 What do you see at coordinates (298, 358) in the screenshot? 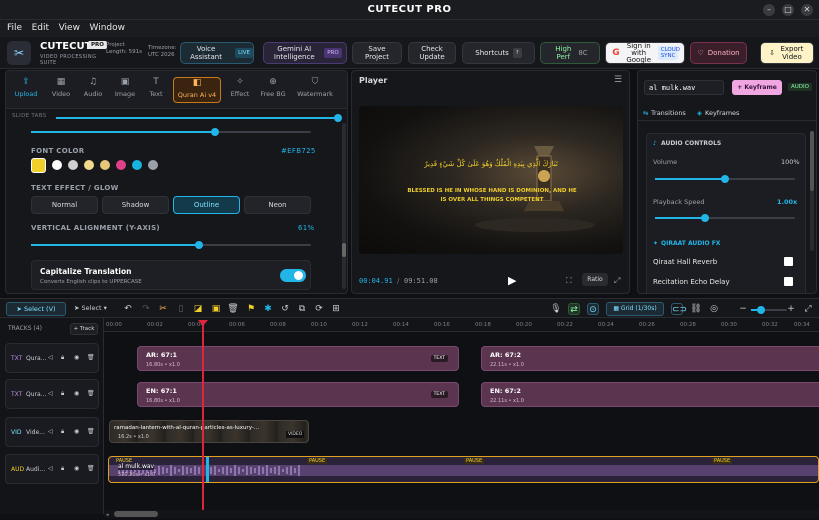
I see `text-clip-ar-1: AR: 67:1 16.80s • x1.0 TEXT` at bounding box center [298, 358].